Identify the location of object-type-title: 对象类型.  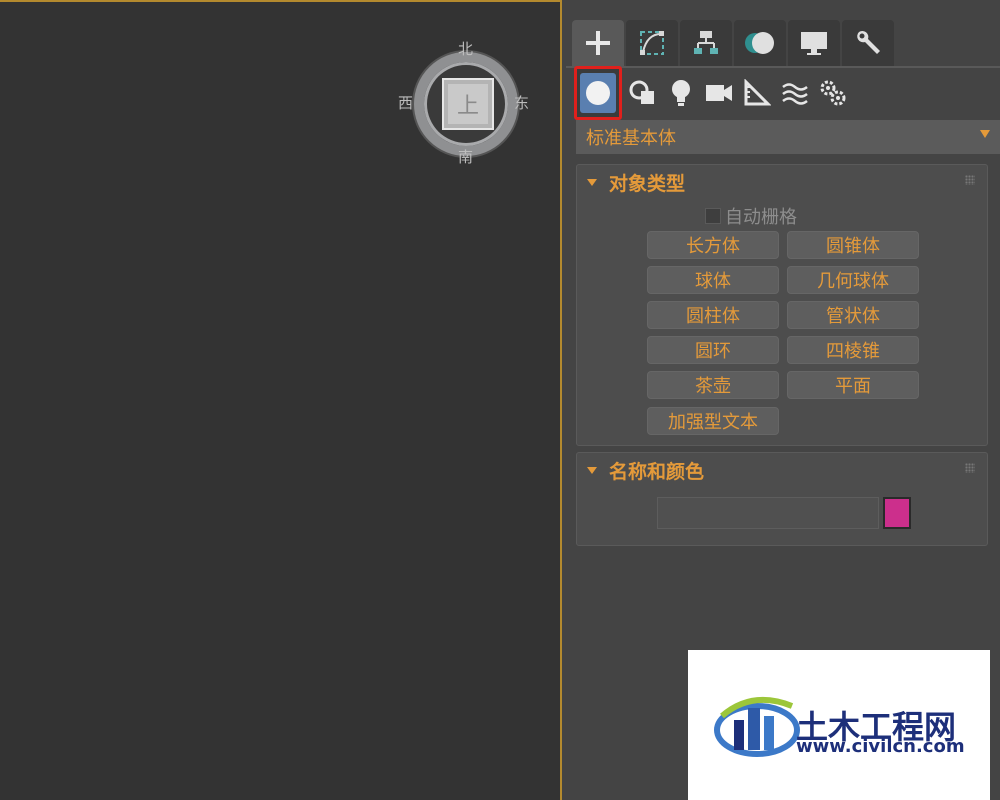
(647, 183).